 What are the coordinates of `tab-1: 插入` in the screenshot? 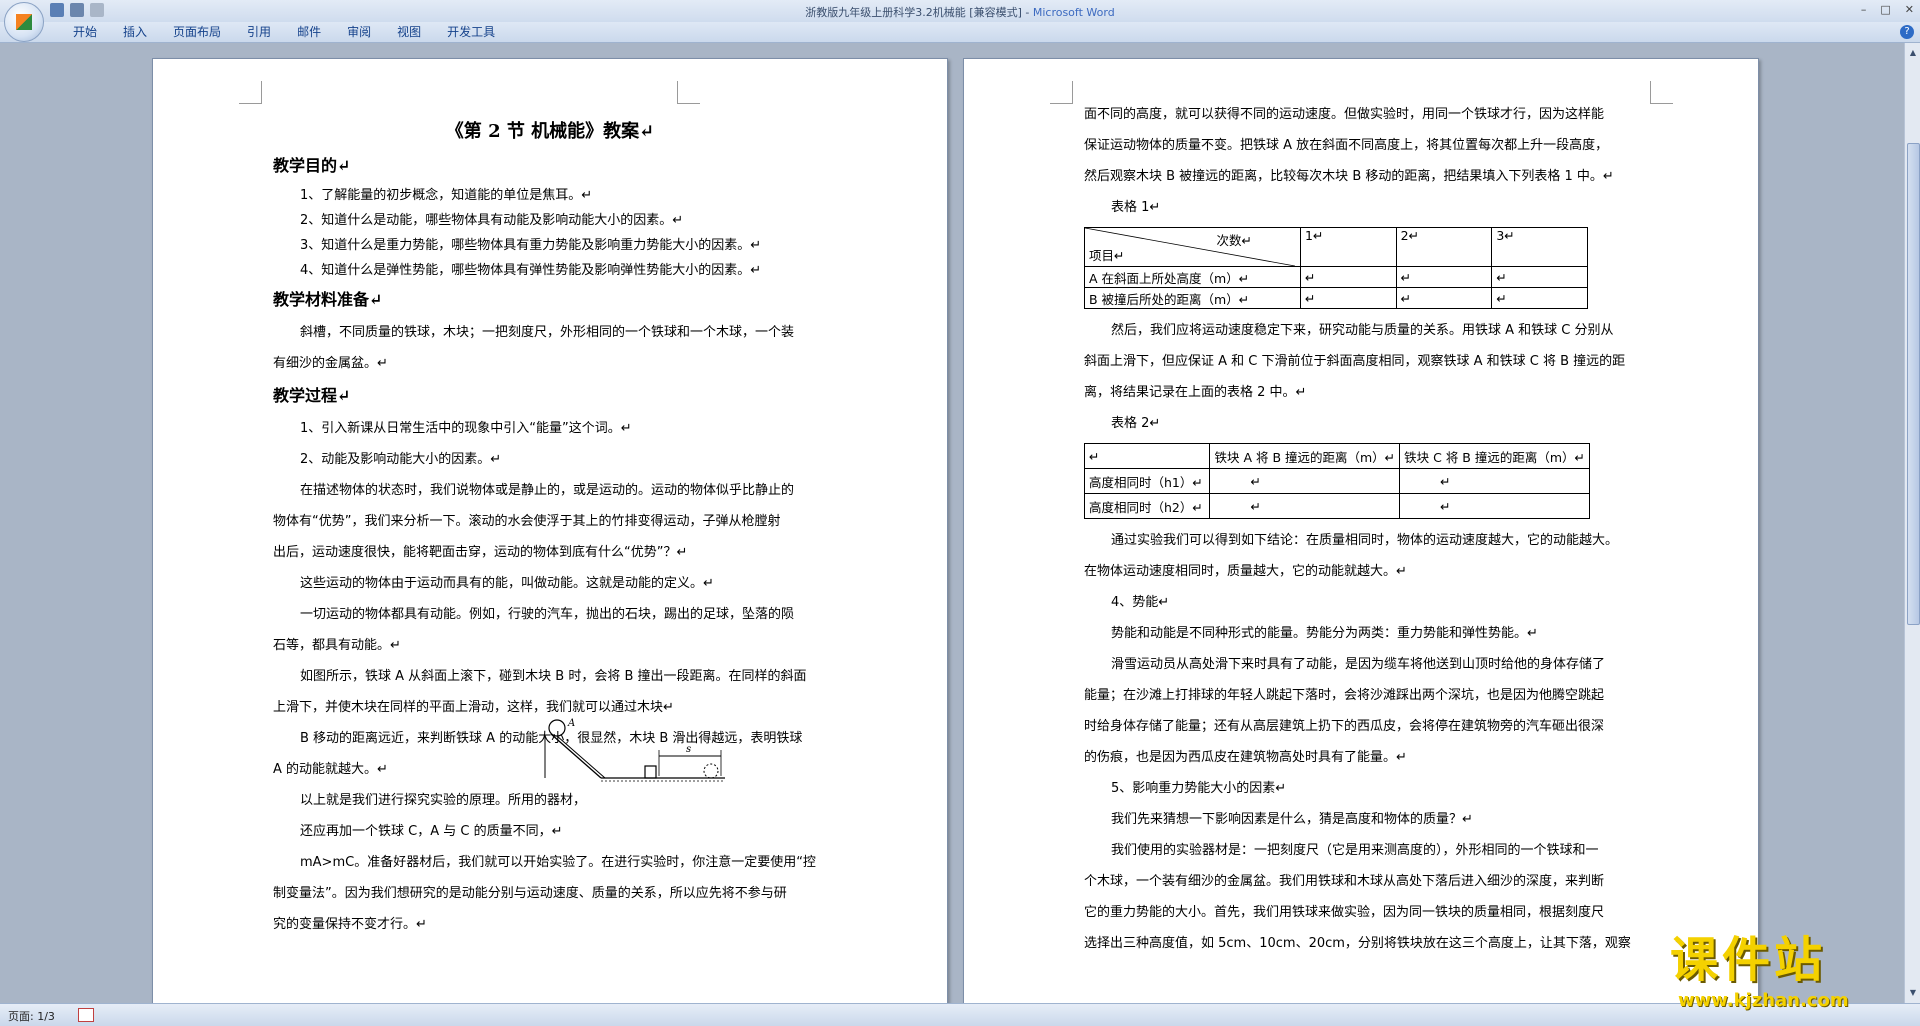 It's located at (135, 32).